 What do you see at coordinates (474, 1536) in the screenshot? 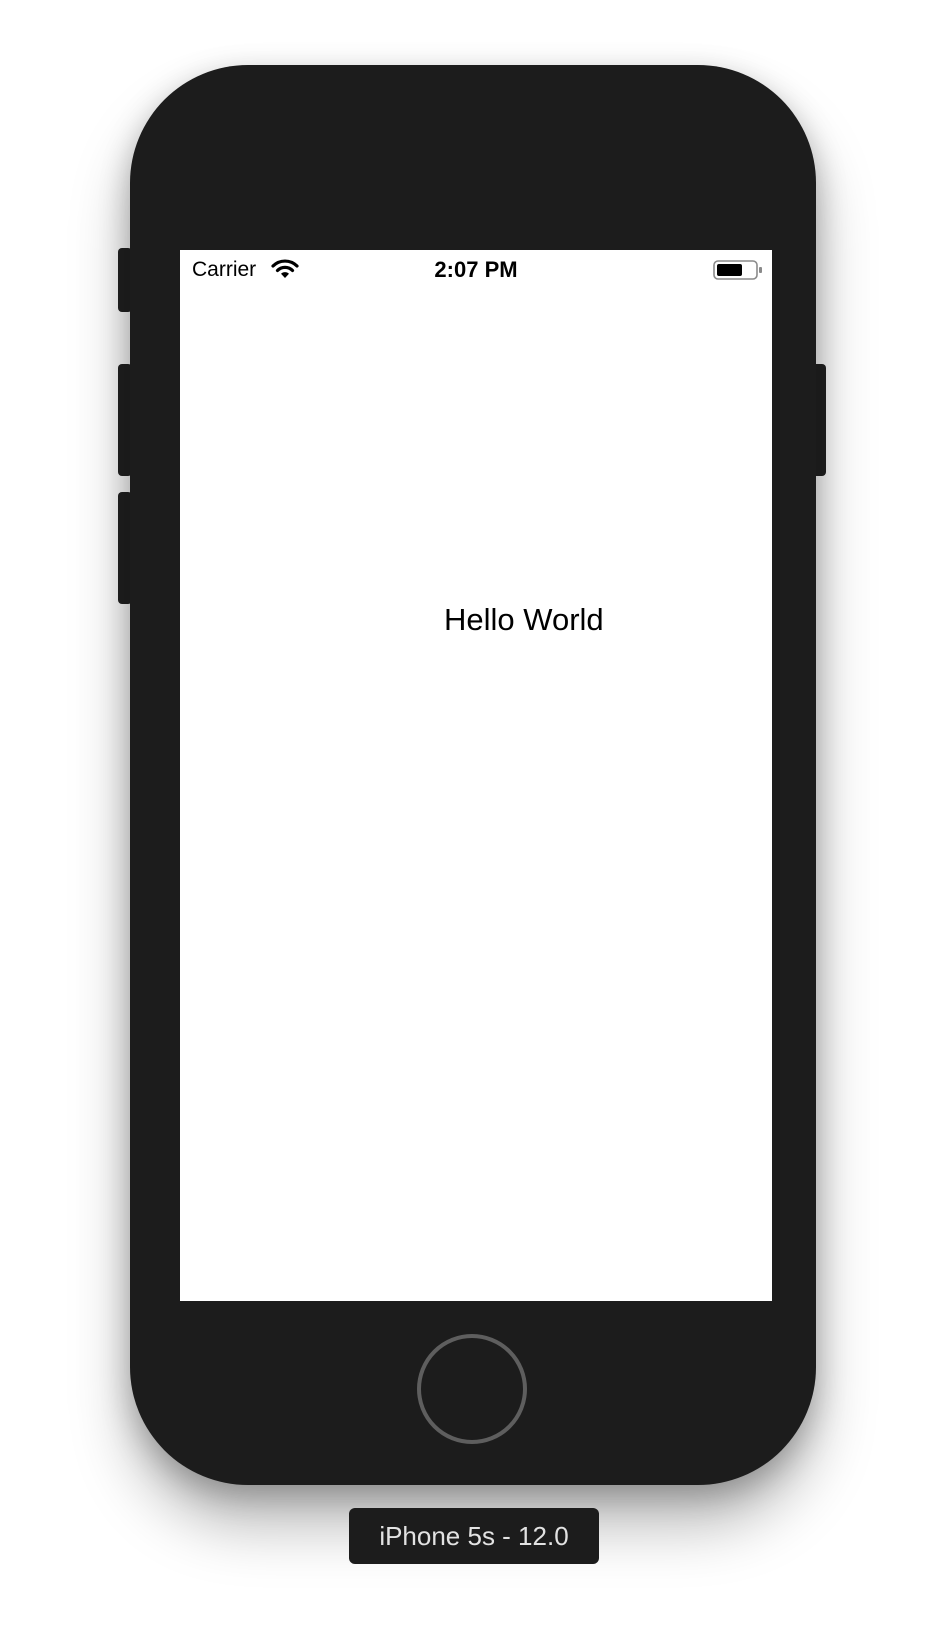
I see `device-name-label: iPhone 5s - 12.0` at bounding box center [474, 1536].